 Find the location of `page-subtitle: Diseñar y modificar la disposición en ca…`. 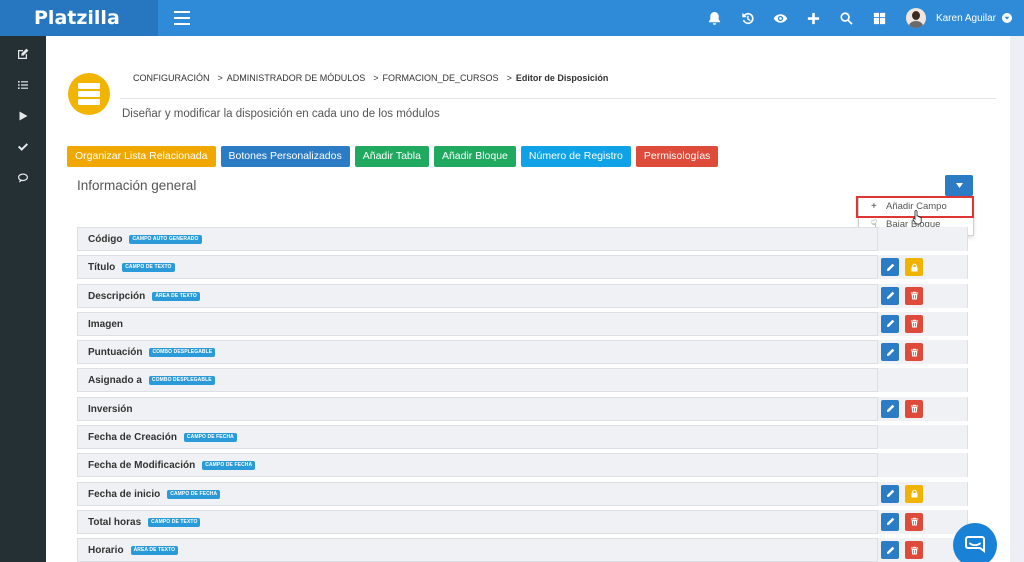

page-subtitle: Diseñar y modificar la disposición en ca… is located at coordinates (281, 114).